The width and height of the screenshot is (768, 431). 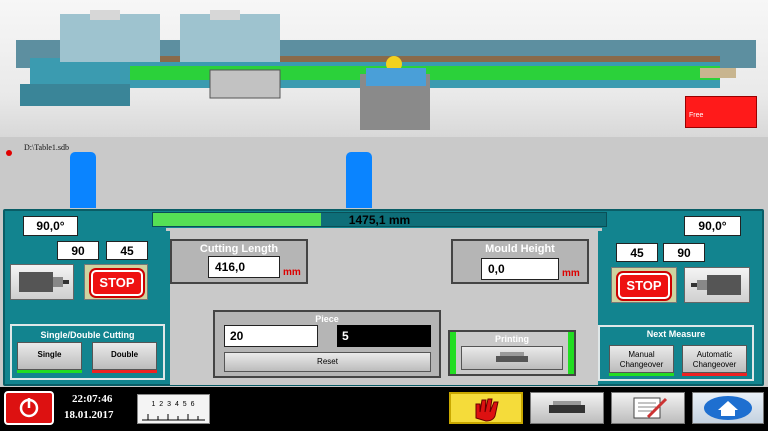 I want to click on length-bar: 1475,1 mm, so click(x=379, y=219).